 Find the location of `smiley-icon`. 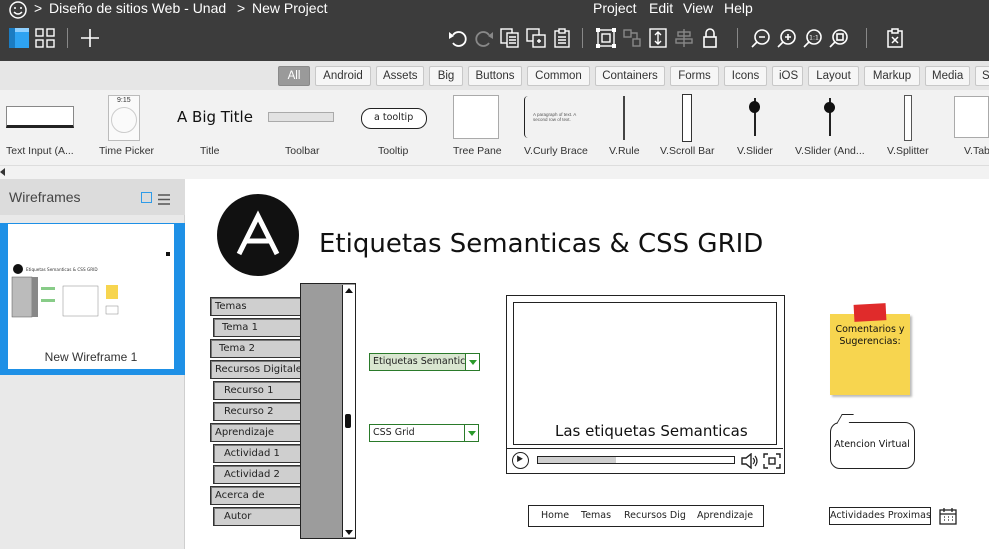

smiley-icon is located at coordinates (18, 10).